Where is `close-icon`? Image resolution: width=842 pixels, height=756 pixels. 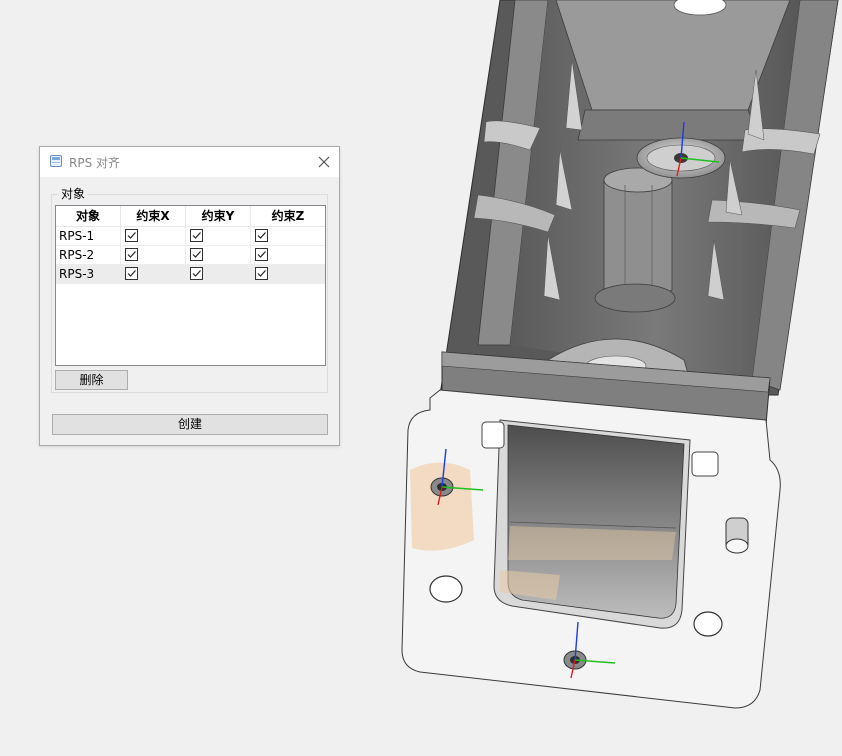
close-icon is located at coordinates (324, 162).